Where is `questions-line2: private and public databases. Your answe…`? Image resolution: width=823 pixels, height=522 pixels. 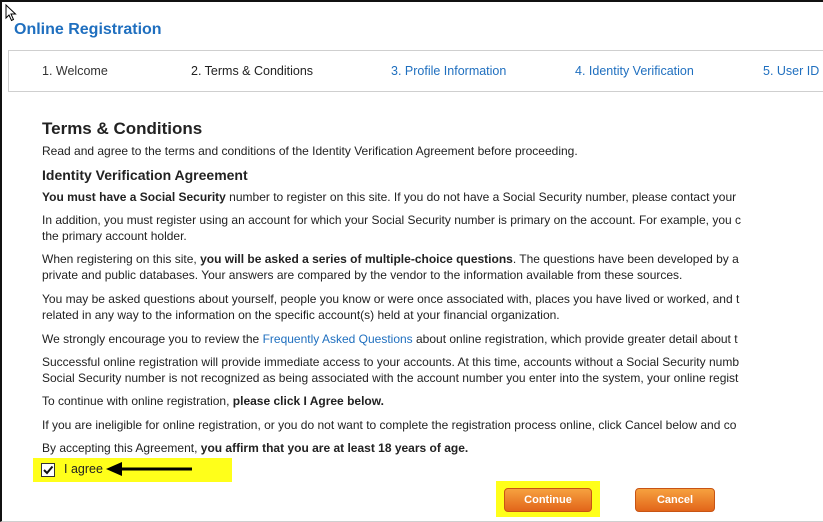
questions-line2: private and public databases. Your answe… is located at coordinates (362, 275).